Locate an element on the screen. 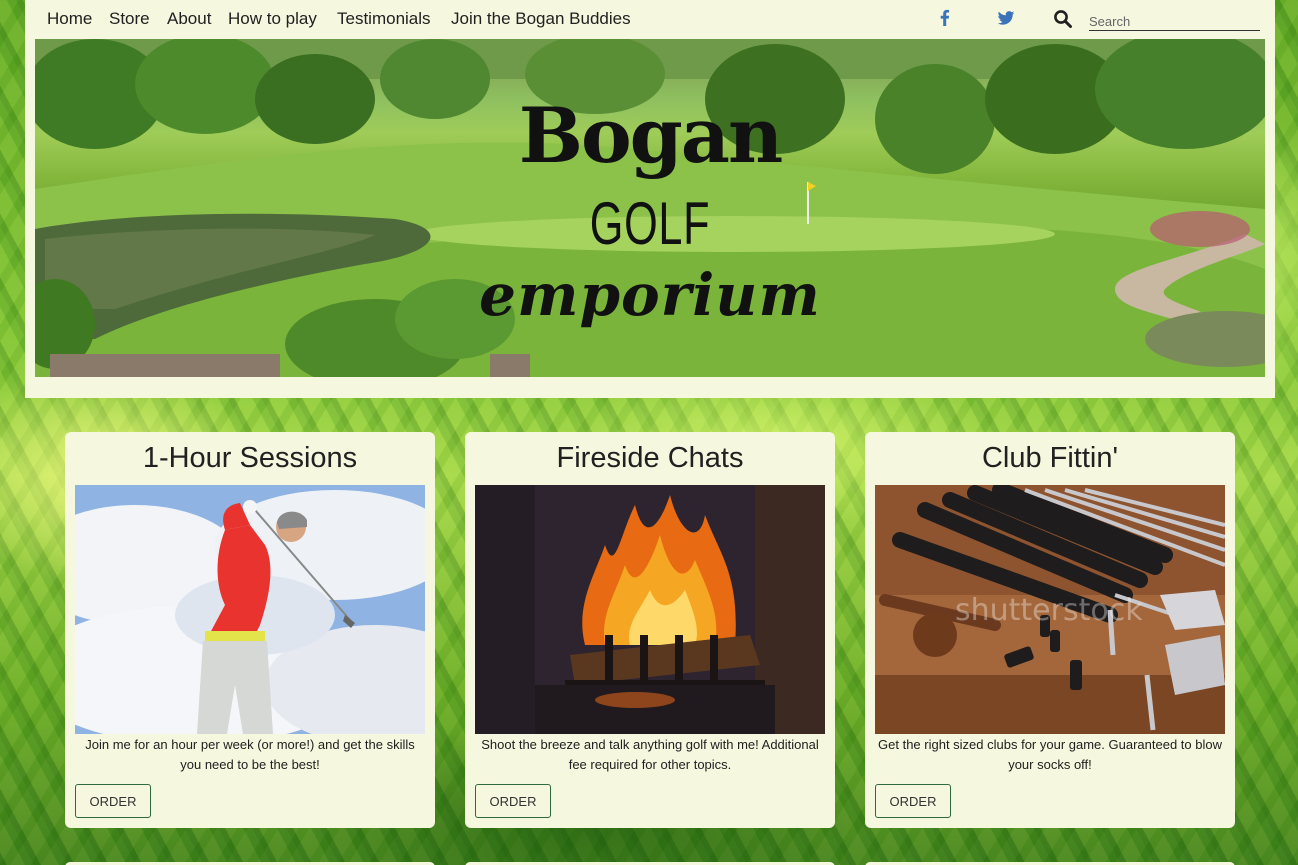 This screenshot has height=865, width=1298. watermark-text: shutterstock is located at coordinates (1049, 610).